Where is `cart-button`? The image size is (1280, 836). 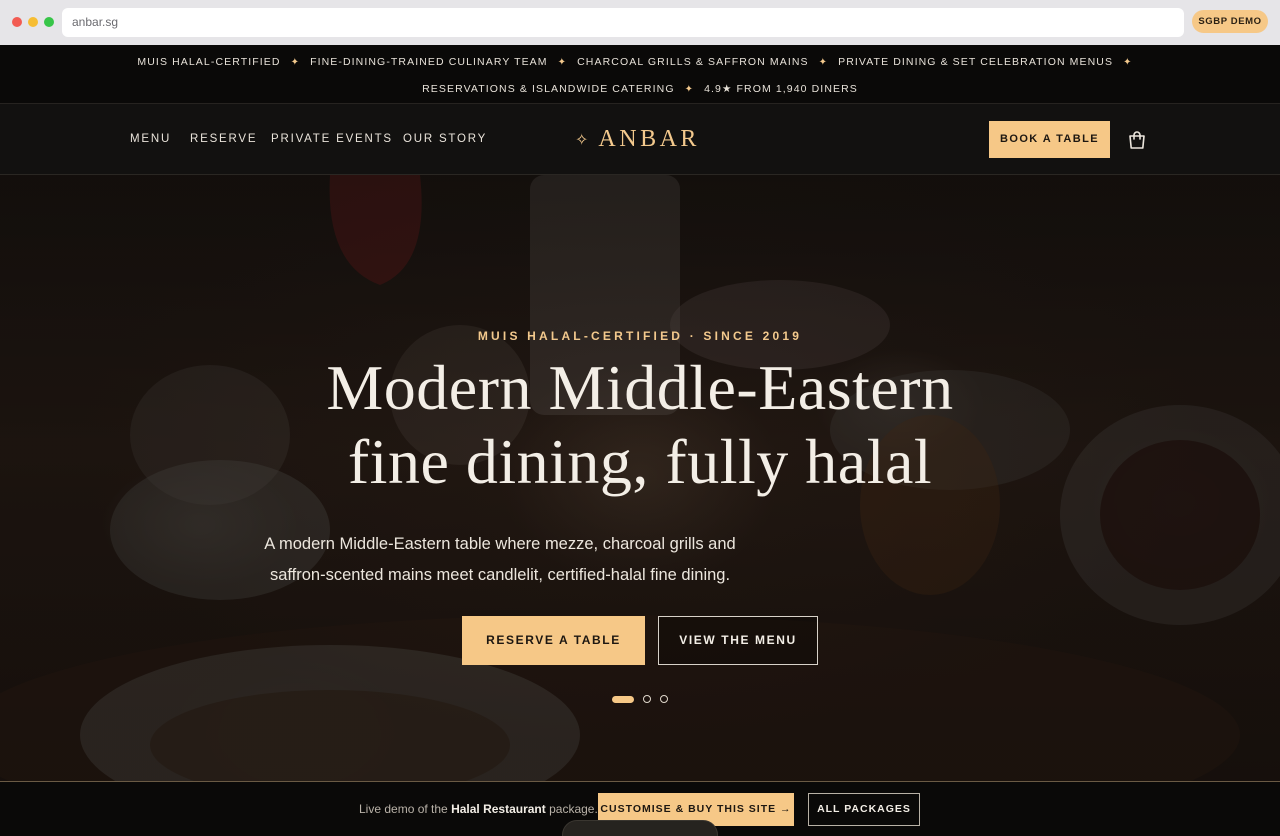 cart-button is located at coordinates (1137, 140).